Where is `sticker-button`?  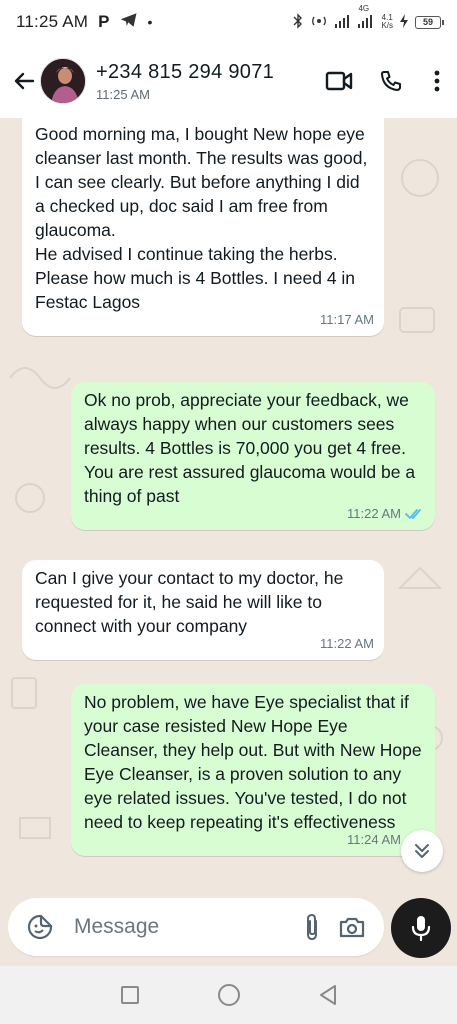
sticker-button is located at coordinates (40, 927).